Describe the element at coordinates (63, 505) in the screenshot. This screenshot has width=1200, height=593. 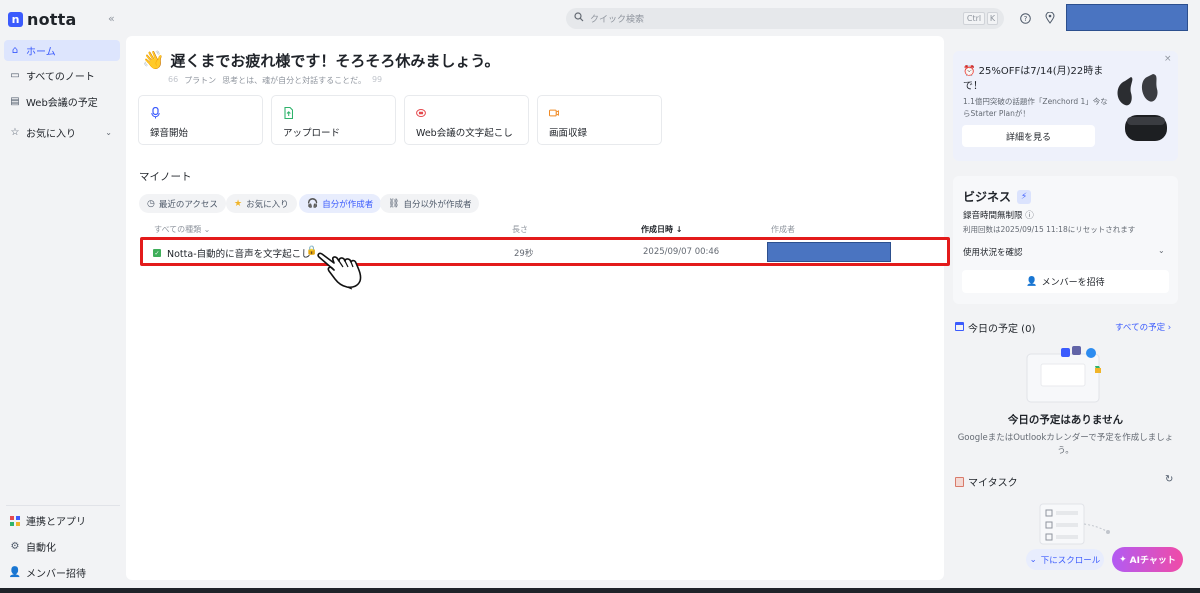
I see `sidebar-divider` at that location.